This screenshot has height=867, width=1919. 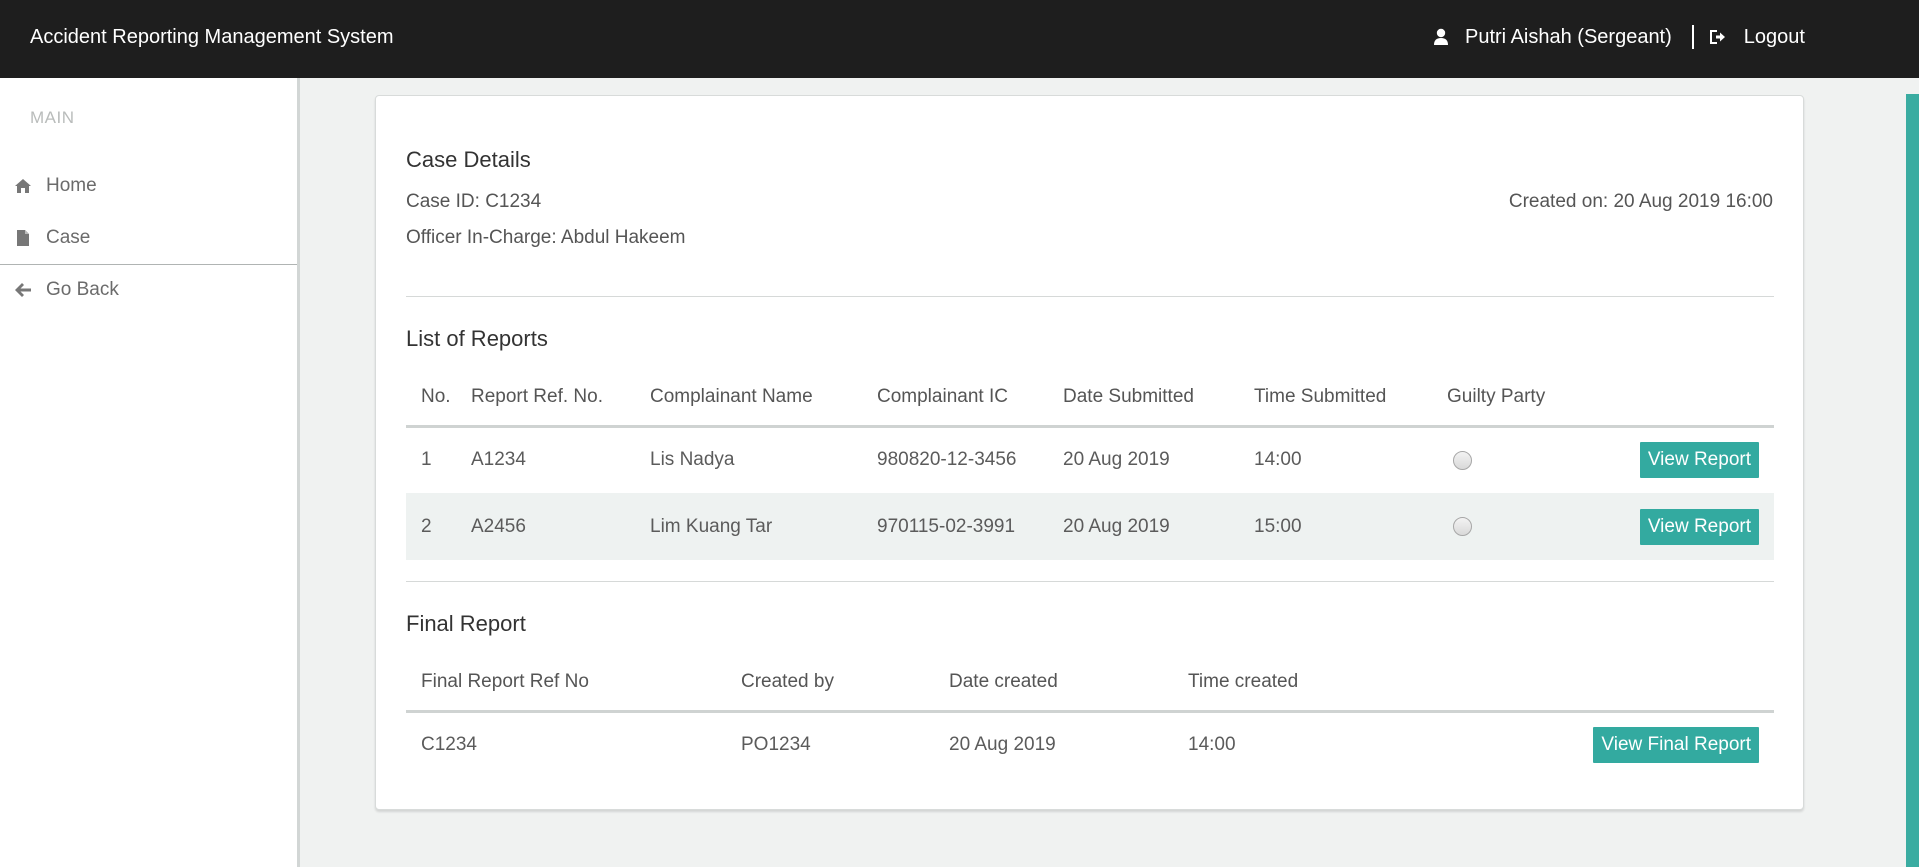 What do you see at coordinates (82, 289) in the screenshot?
I see `sidebar-item-label: Go Back` at bounding box center [82, 289].